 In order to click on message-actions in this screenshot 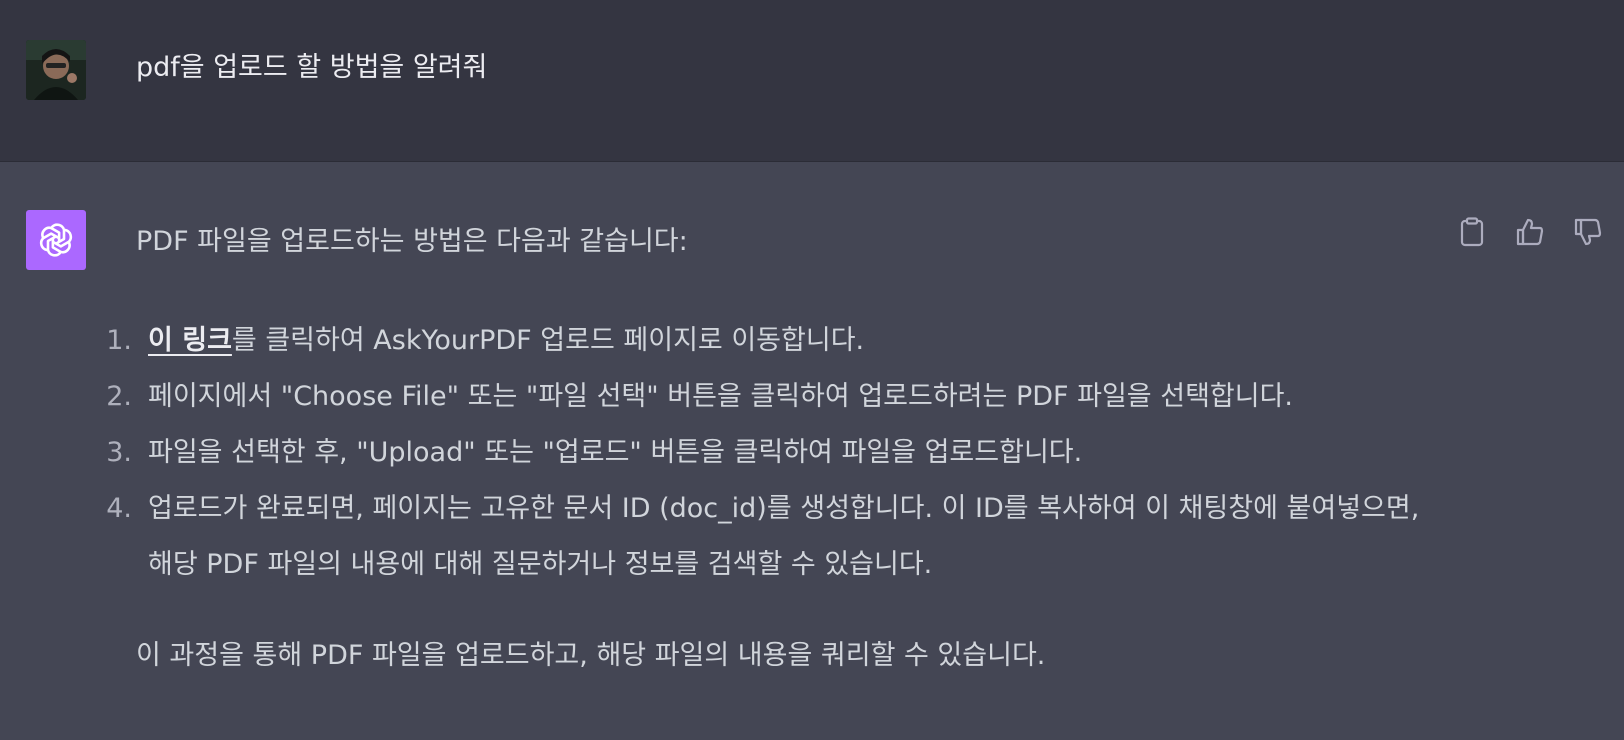, I will do `click(1530, 232)`.